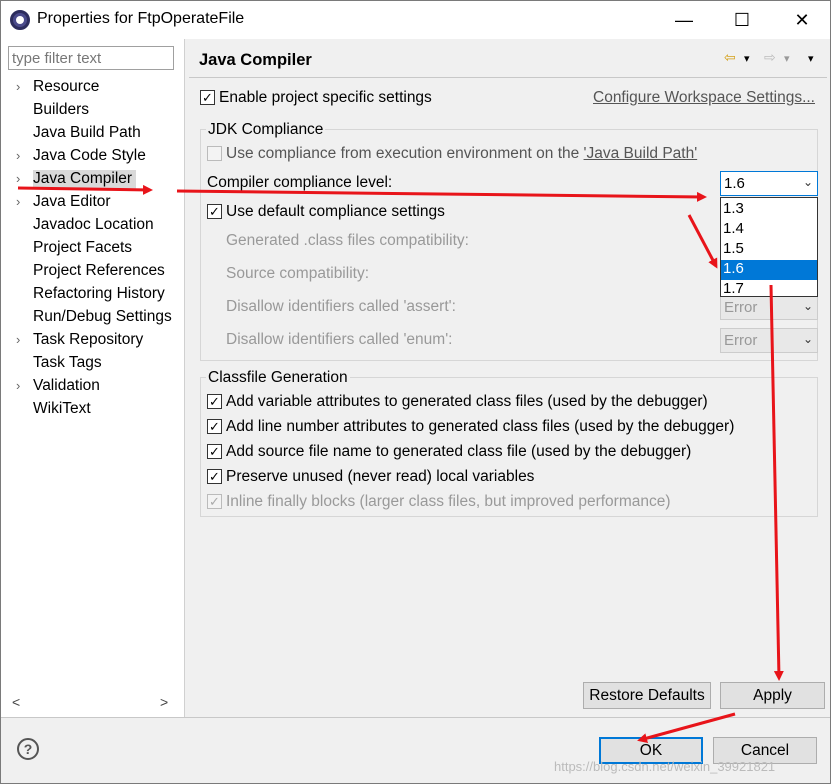 This screenshot has height=784, width=831. I want to click on use-default-compliance-checkbox: ✓, so click(214, 211).